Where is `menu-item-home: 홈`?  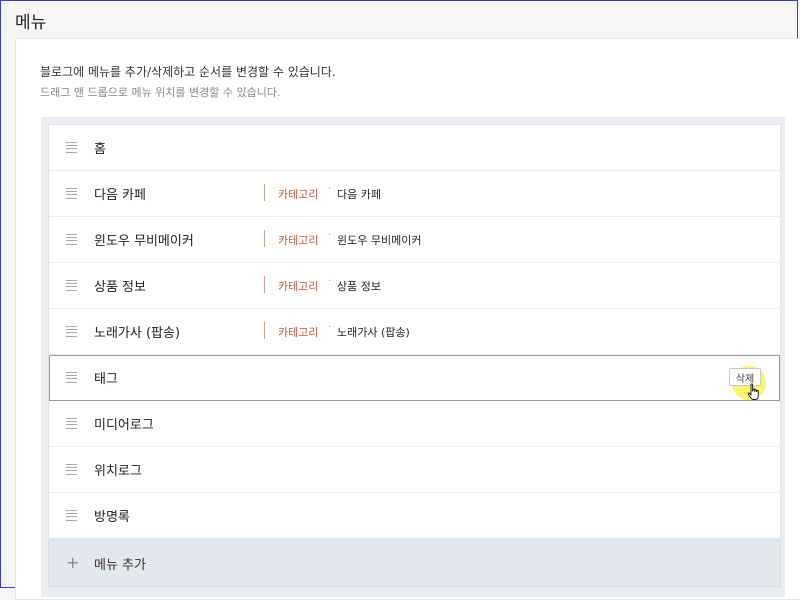
menu-item-home: 홈 is located at coordinates (414, 148).